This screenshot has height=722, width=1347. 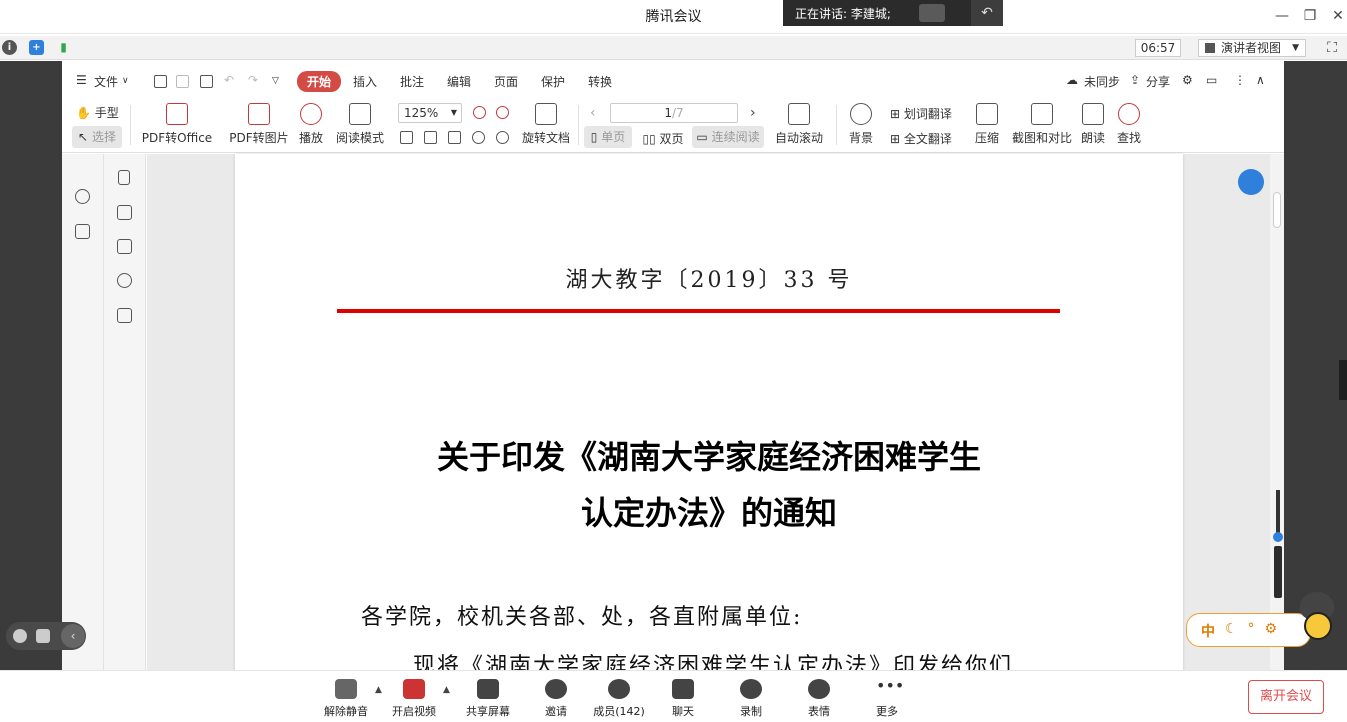 What do you see at coordinates (751, 699) in the screenshot?
I see `record-button: 录制` at bounding box center [751, 699].